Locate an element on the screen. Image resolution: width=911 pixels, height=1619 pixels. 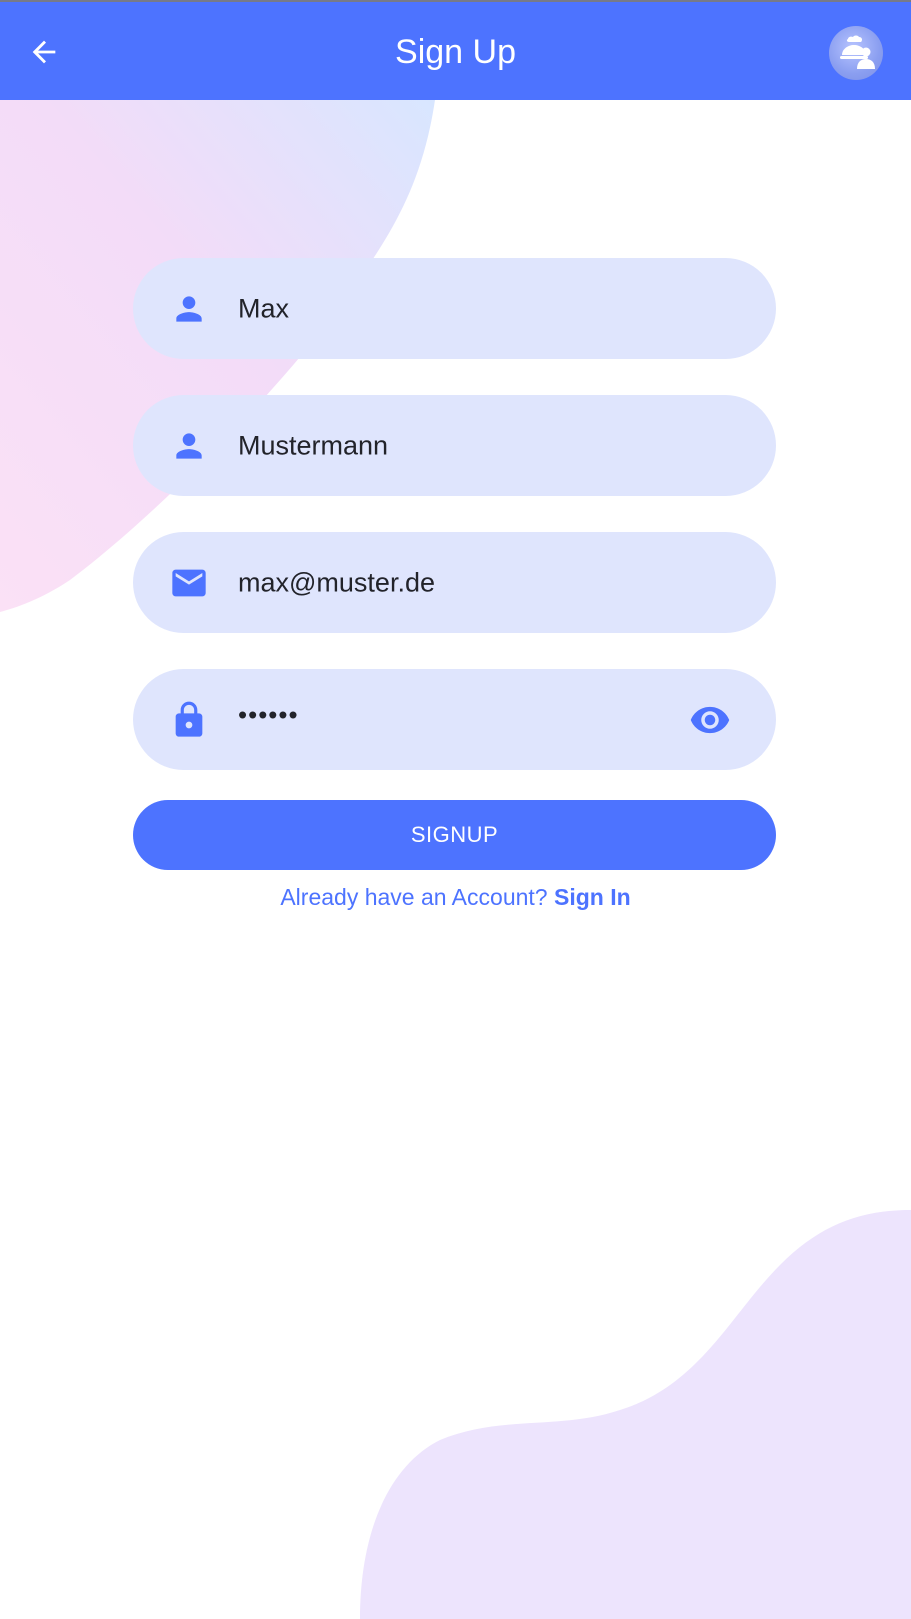
password-field: •••••• is located at coordinates (454, 719).